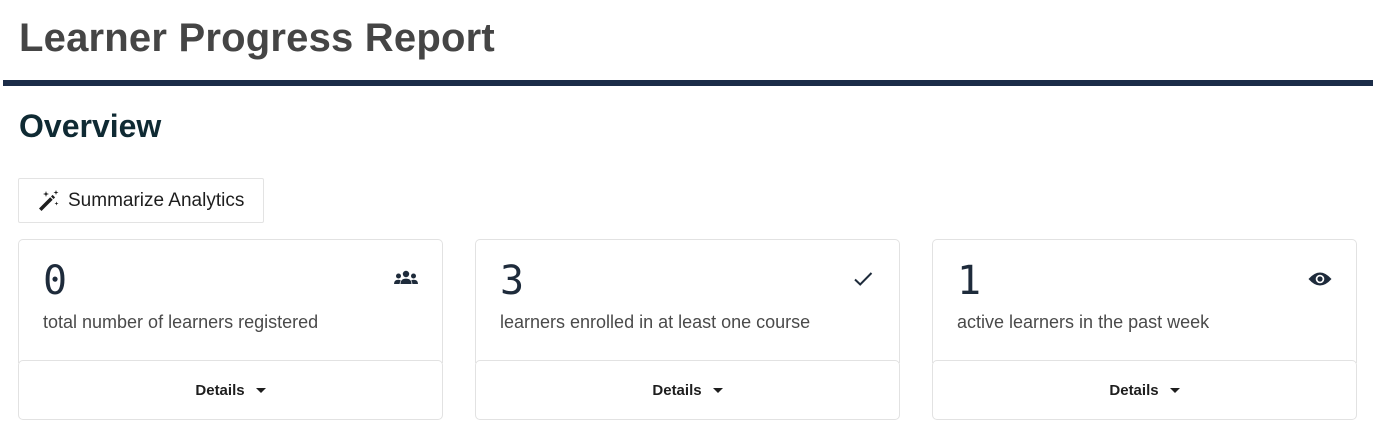 The height and width of the screenshot is (438, 1373). What do you see at coordinates (257, 38) in the screenshot?
I see `page-title: Learner Progress Report` at bounding box center [257, 38].